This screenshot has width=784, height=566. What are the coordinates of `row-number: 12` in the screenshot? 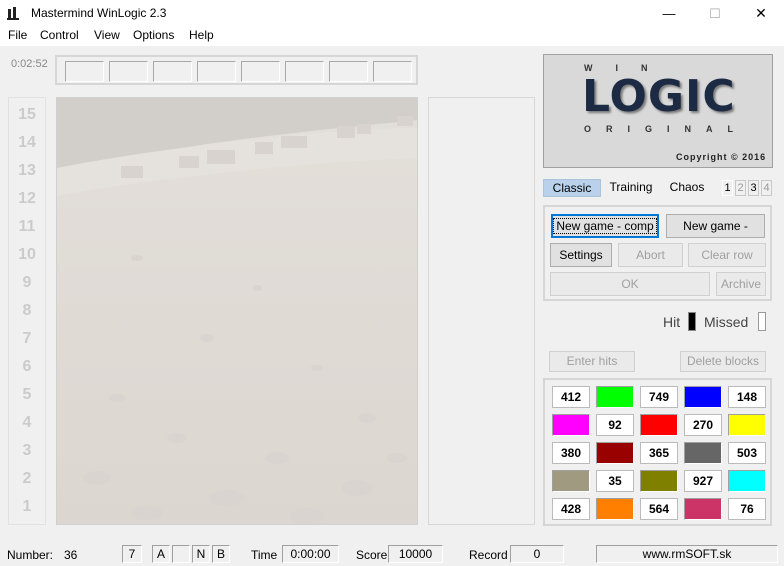 It's located at (27, 198).